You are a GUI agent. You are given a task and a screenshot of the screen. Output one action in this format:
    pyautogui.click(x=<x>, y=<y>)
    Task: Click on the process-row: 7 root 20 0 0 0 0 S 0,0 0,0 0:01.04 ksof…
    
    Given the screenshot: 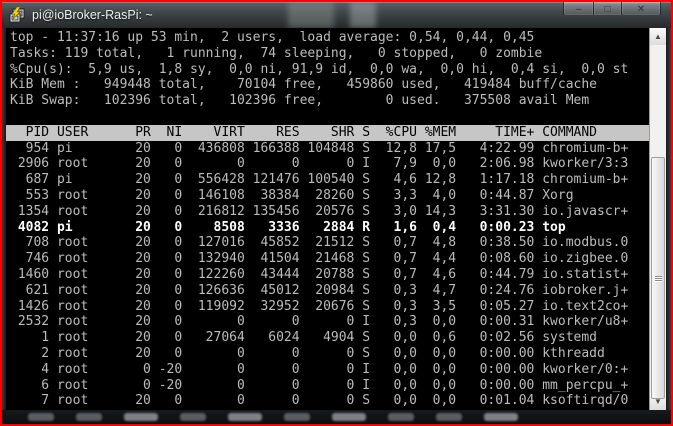 What is the action you would take?
    pyautogui.click(x=319, y=401)
    